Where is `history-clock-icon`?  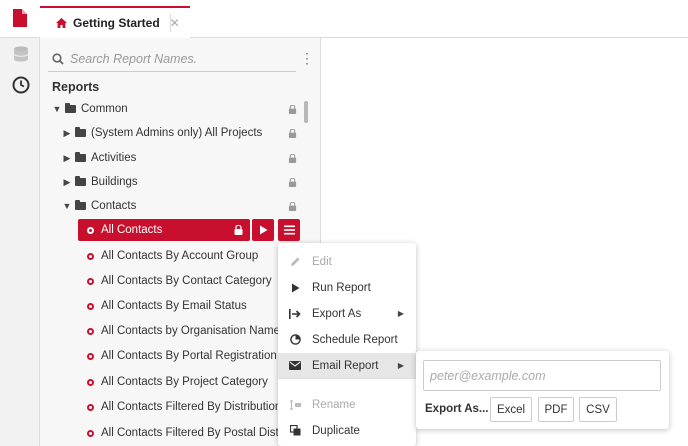
history-clock-icon is located at coordinates (21, 85).